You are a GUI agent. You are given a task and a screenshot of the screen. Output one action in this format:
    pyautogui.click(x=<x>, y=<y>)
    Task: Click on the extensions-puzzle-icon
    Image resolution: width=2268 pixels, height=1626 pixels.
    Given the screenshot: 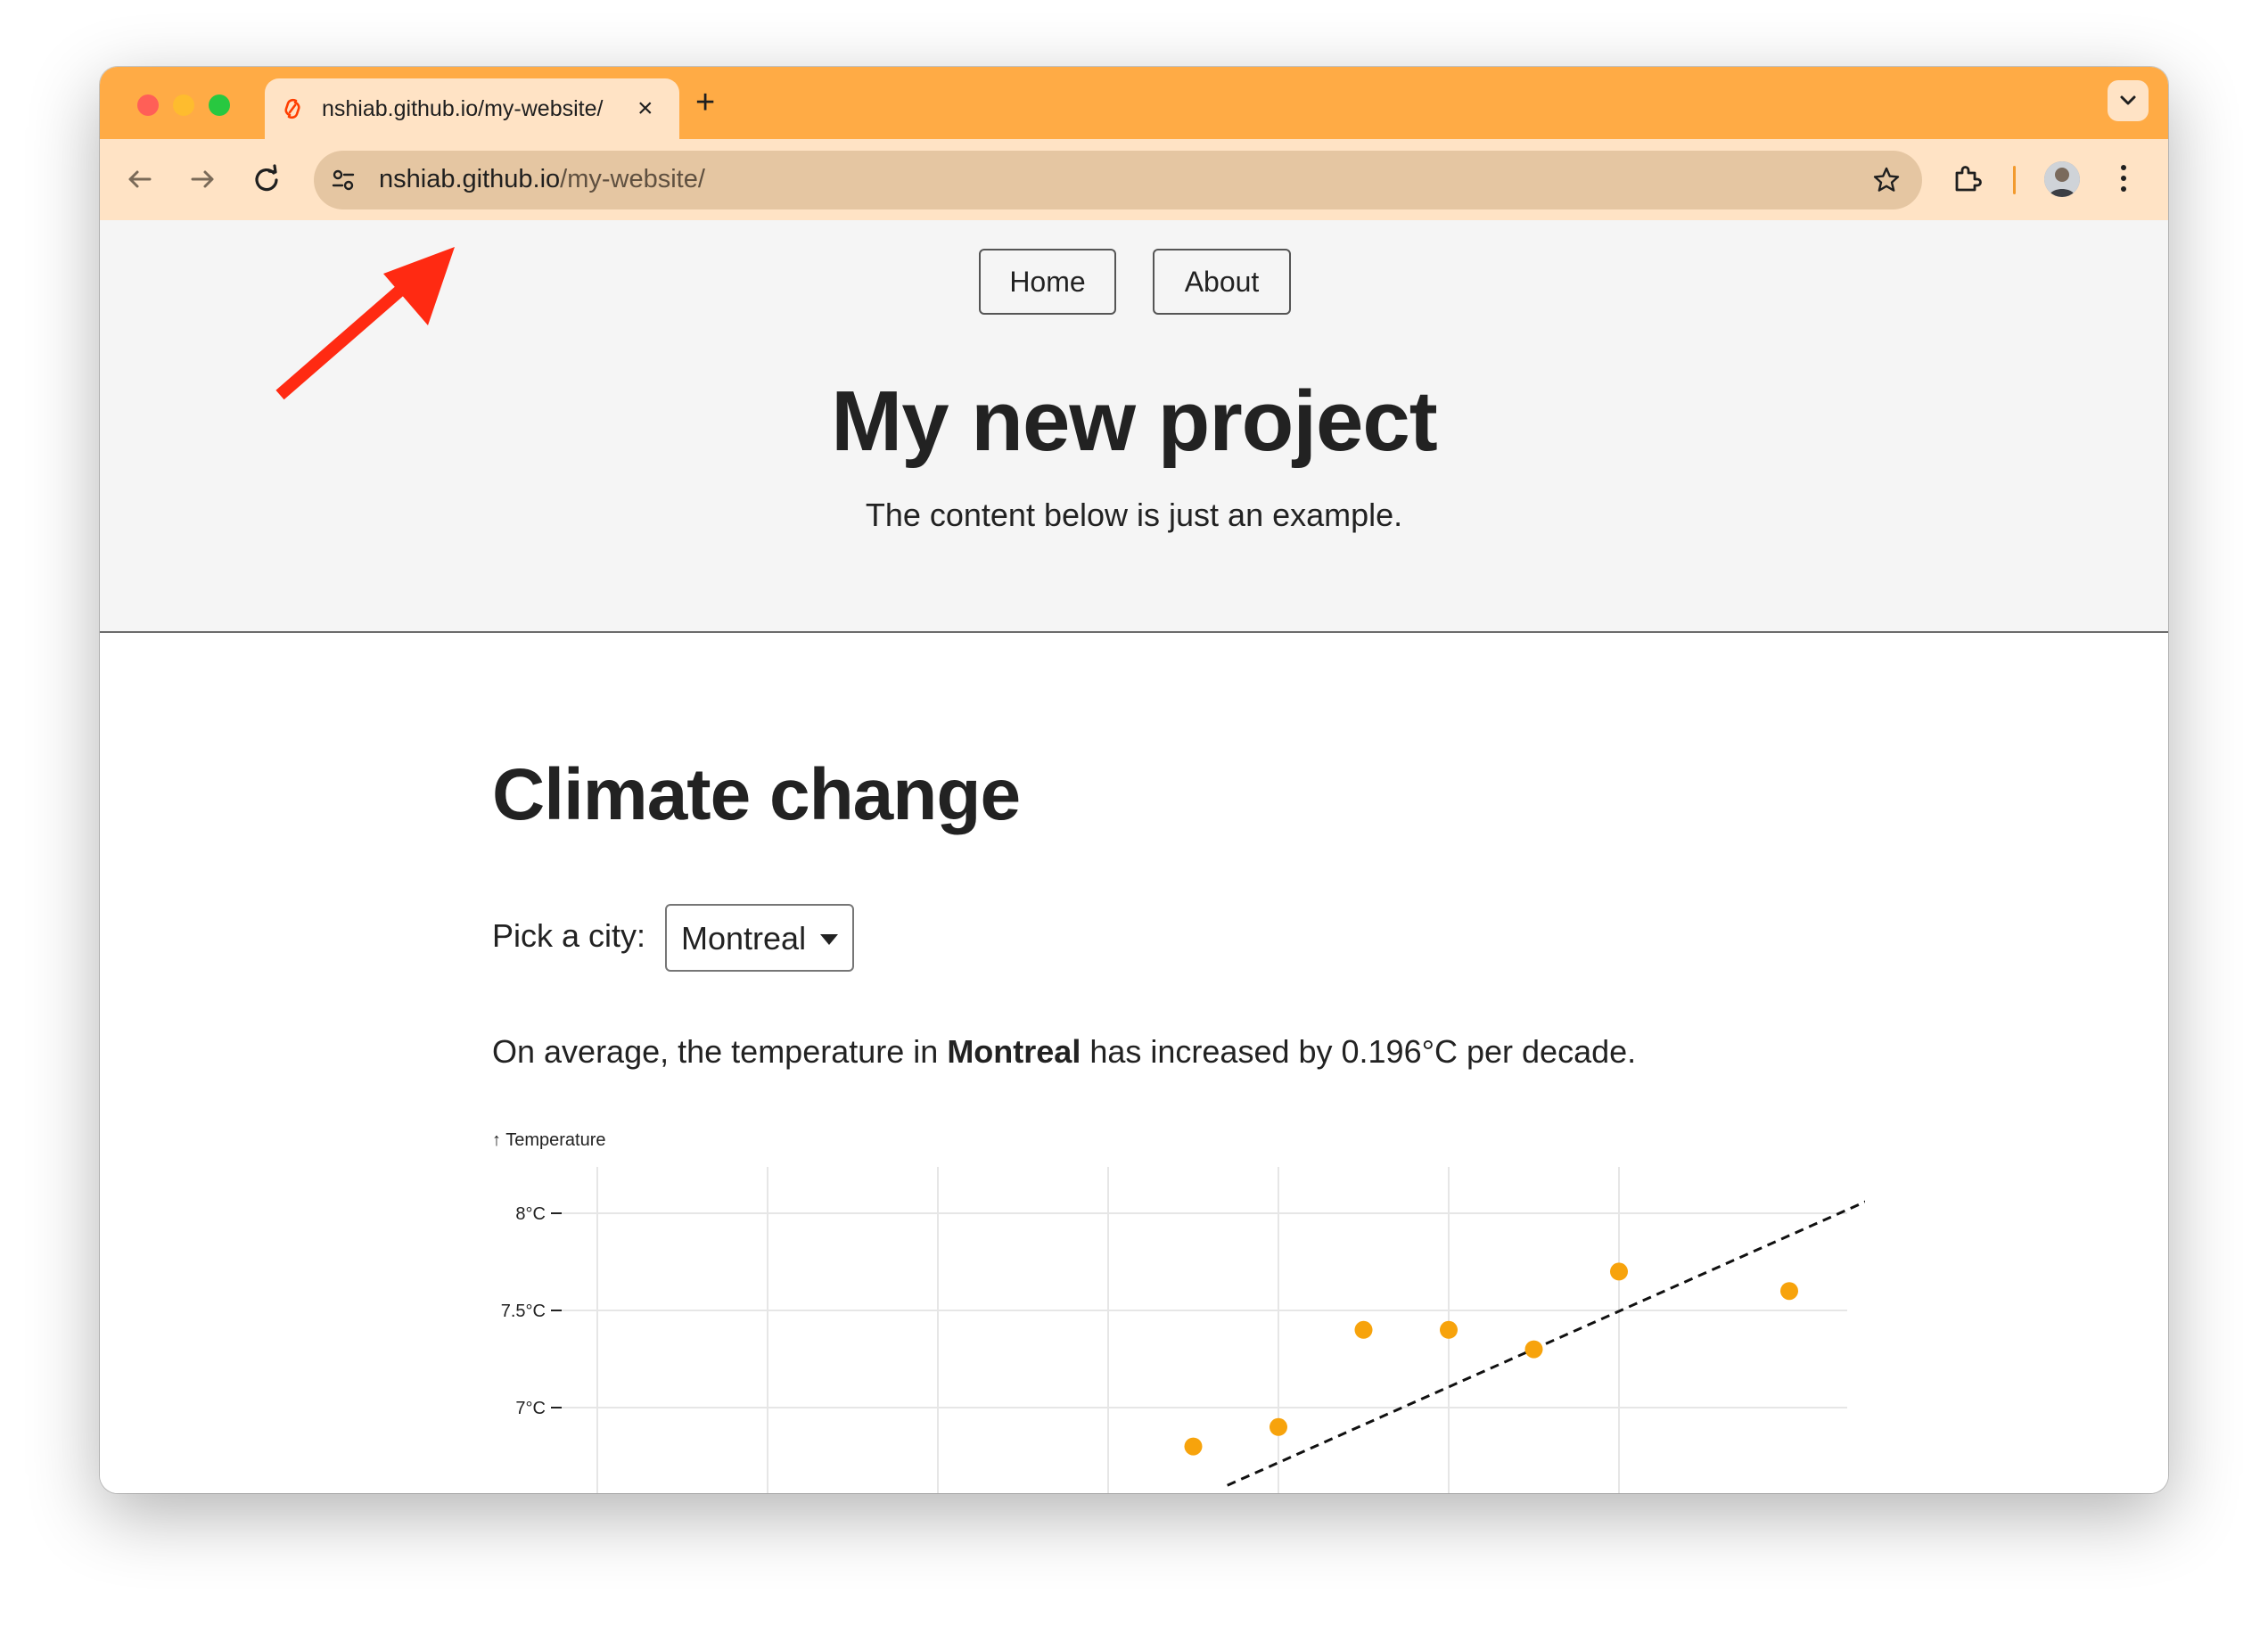 What is the action you would take?
    pyautogui.click(x=1968, y=178)
    